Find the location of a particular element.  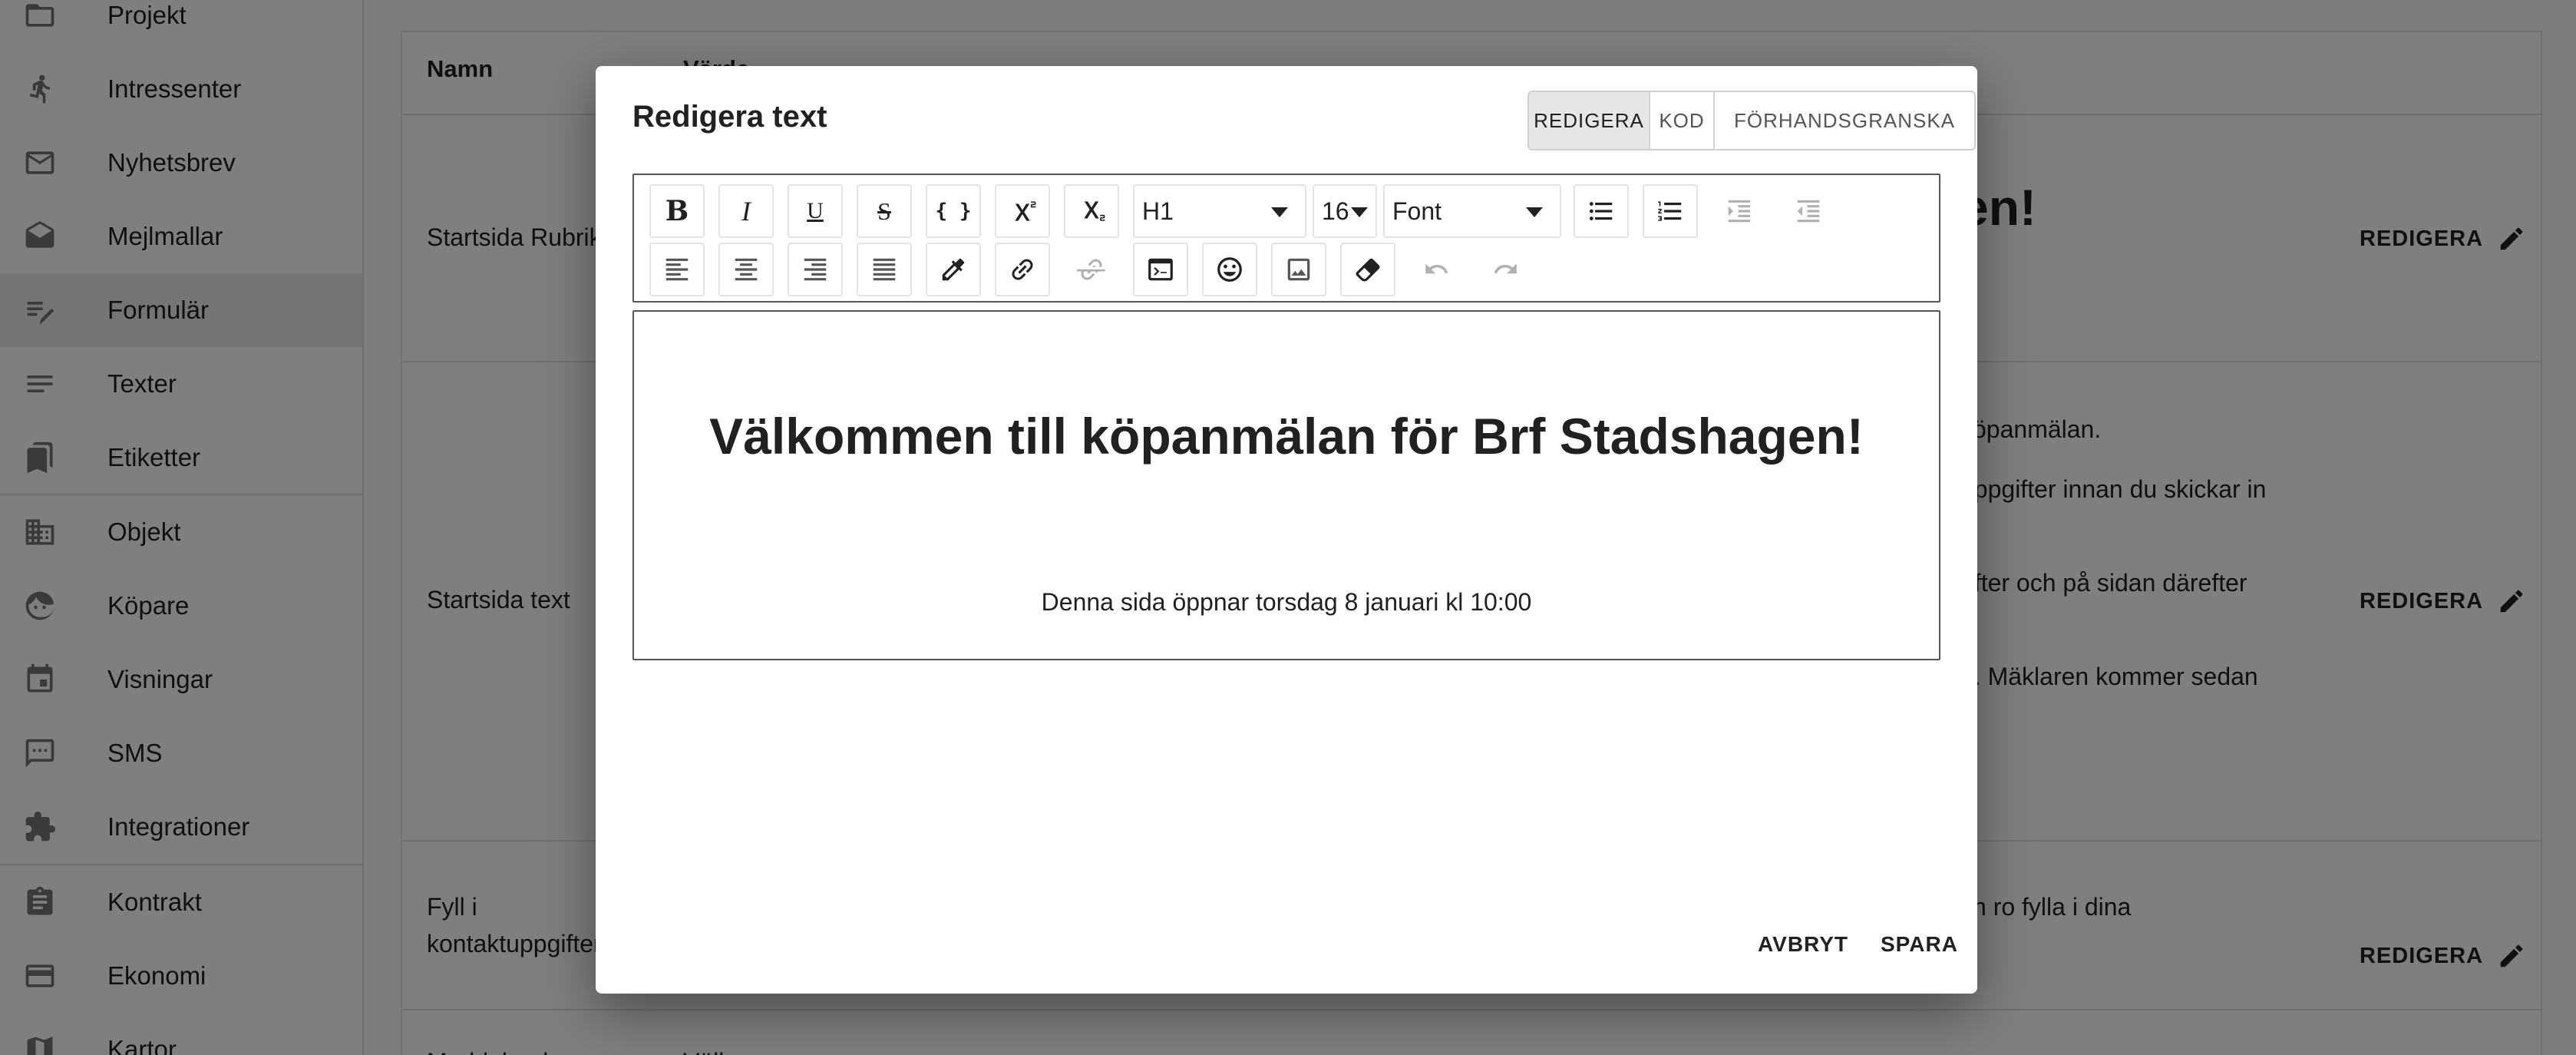

align-left-button is located at coordinates (677, 269).